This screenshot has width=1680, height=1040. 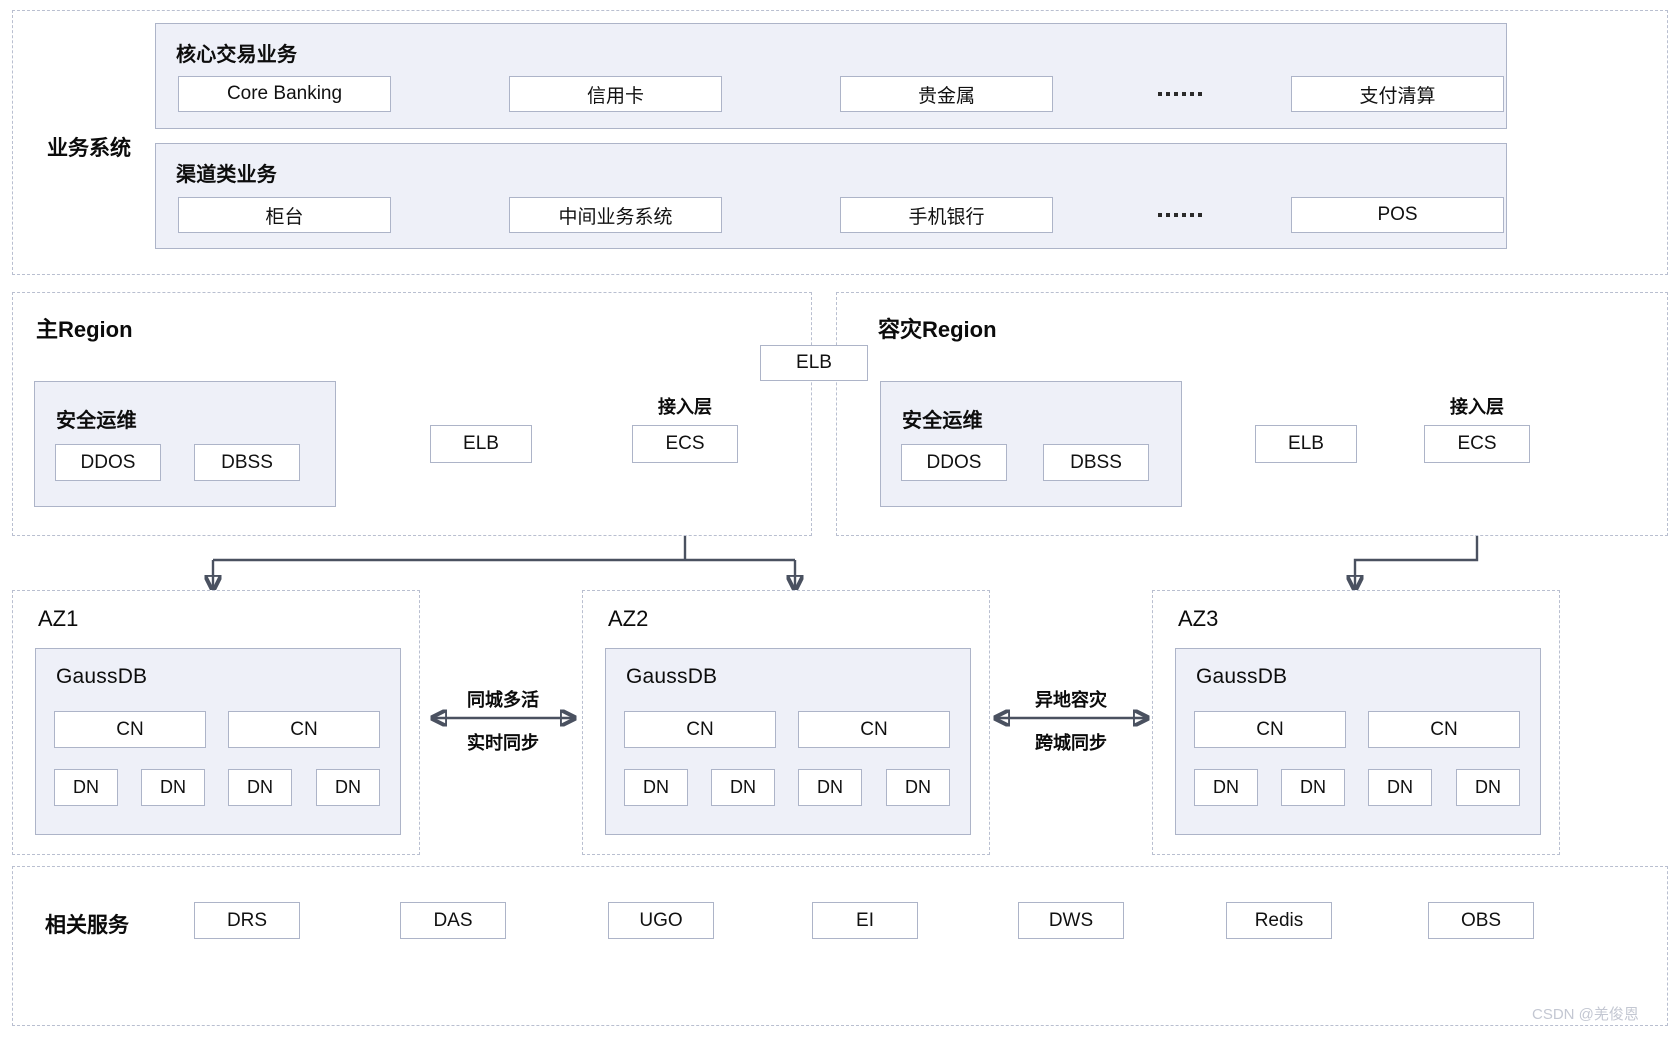 What do you see at coordinates (247, 462) in the screenshot?
I see `main-region-dbss-node: DBSS` at bounding box center [247, 462].